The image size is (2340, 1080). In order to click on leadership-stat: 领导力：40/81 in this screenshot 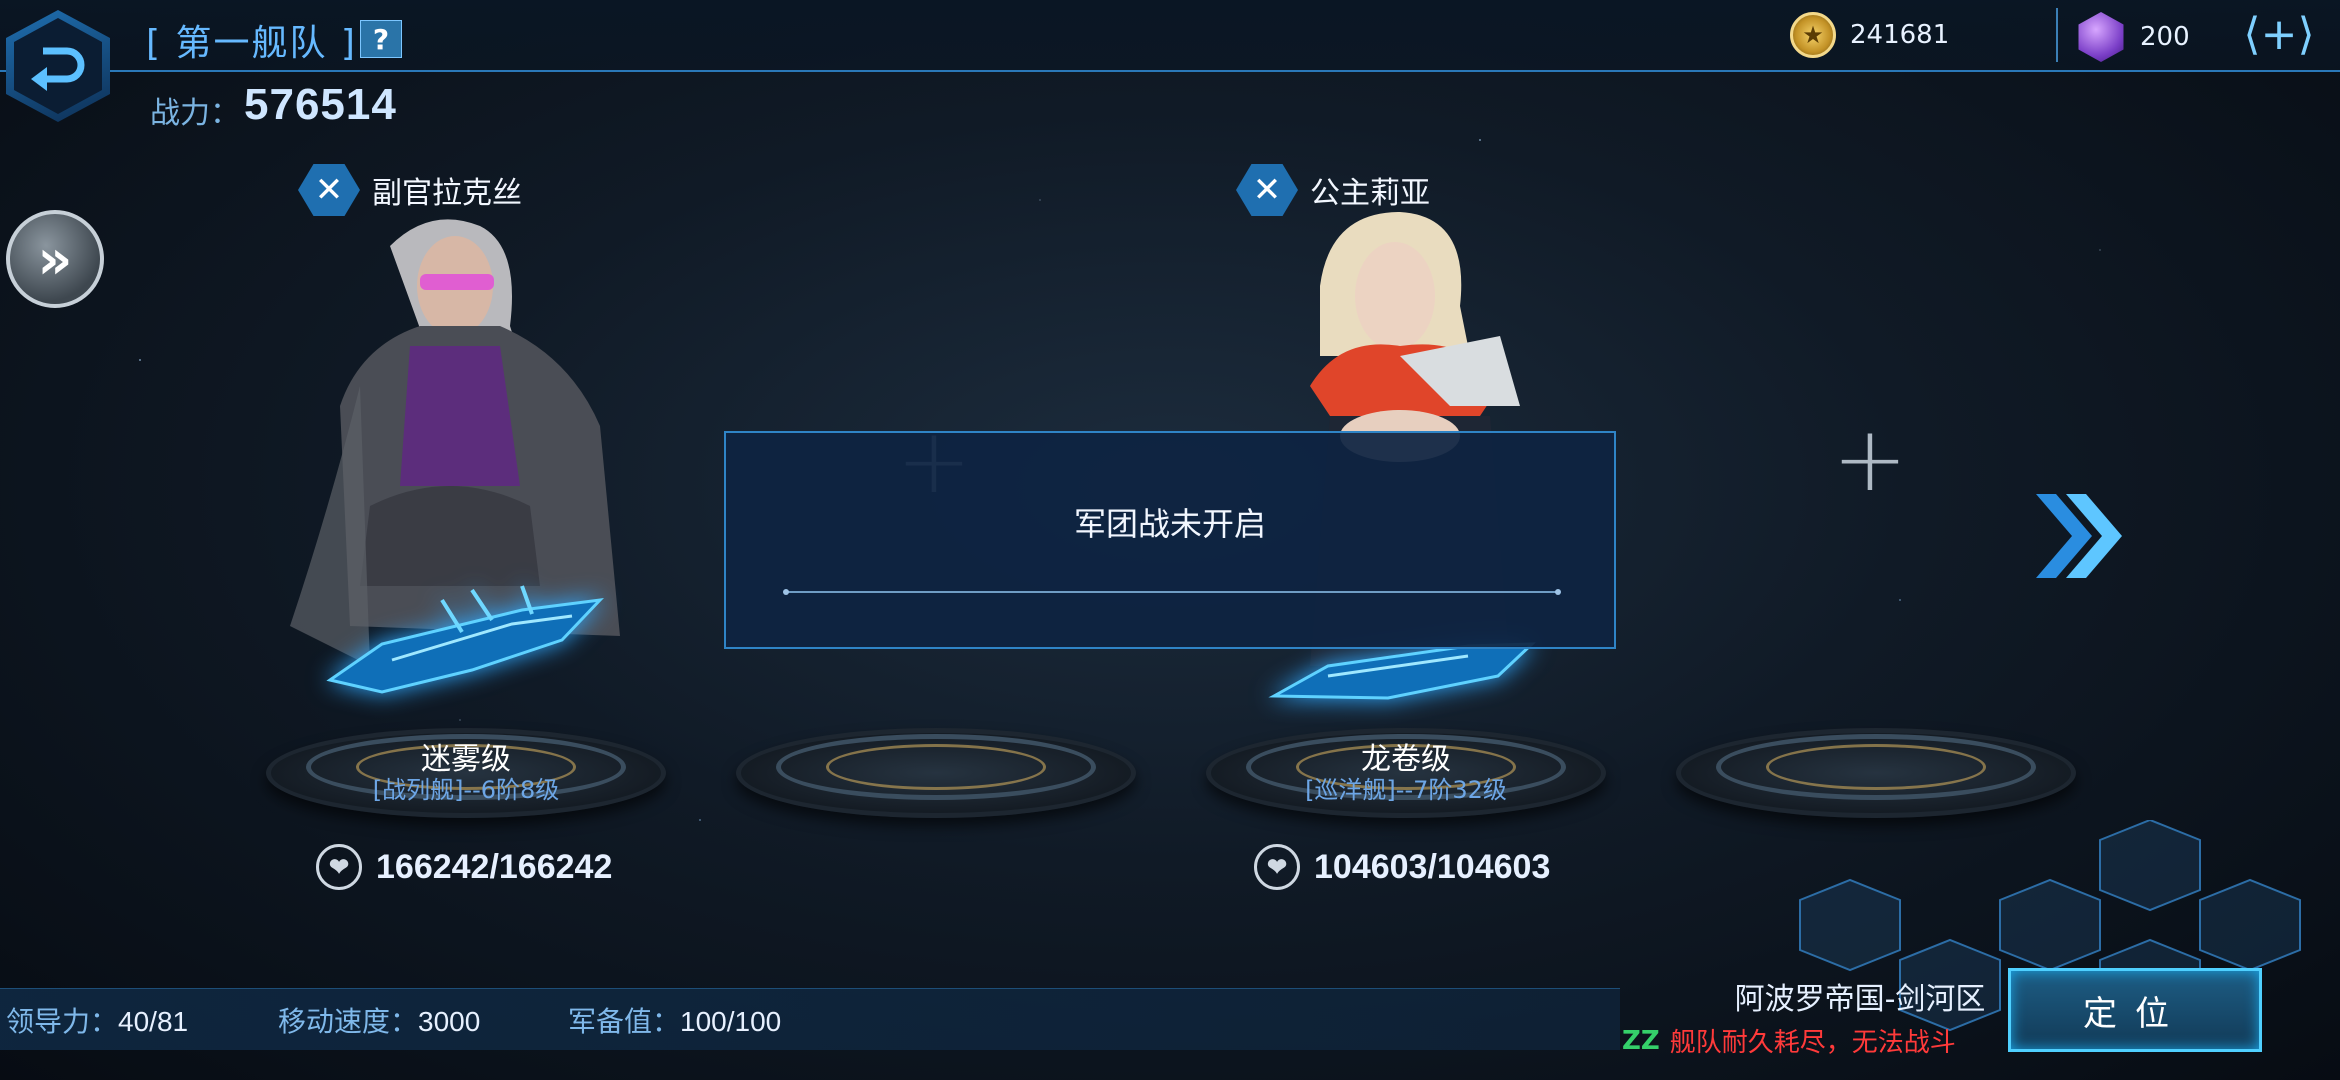, I will do `click(97, 1020)`.